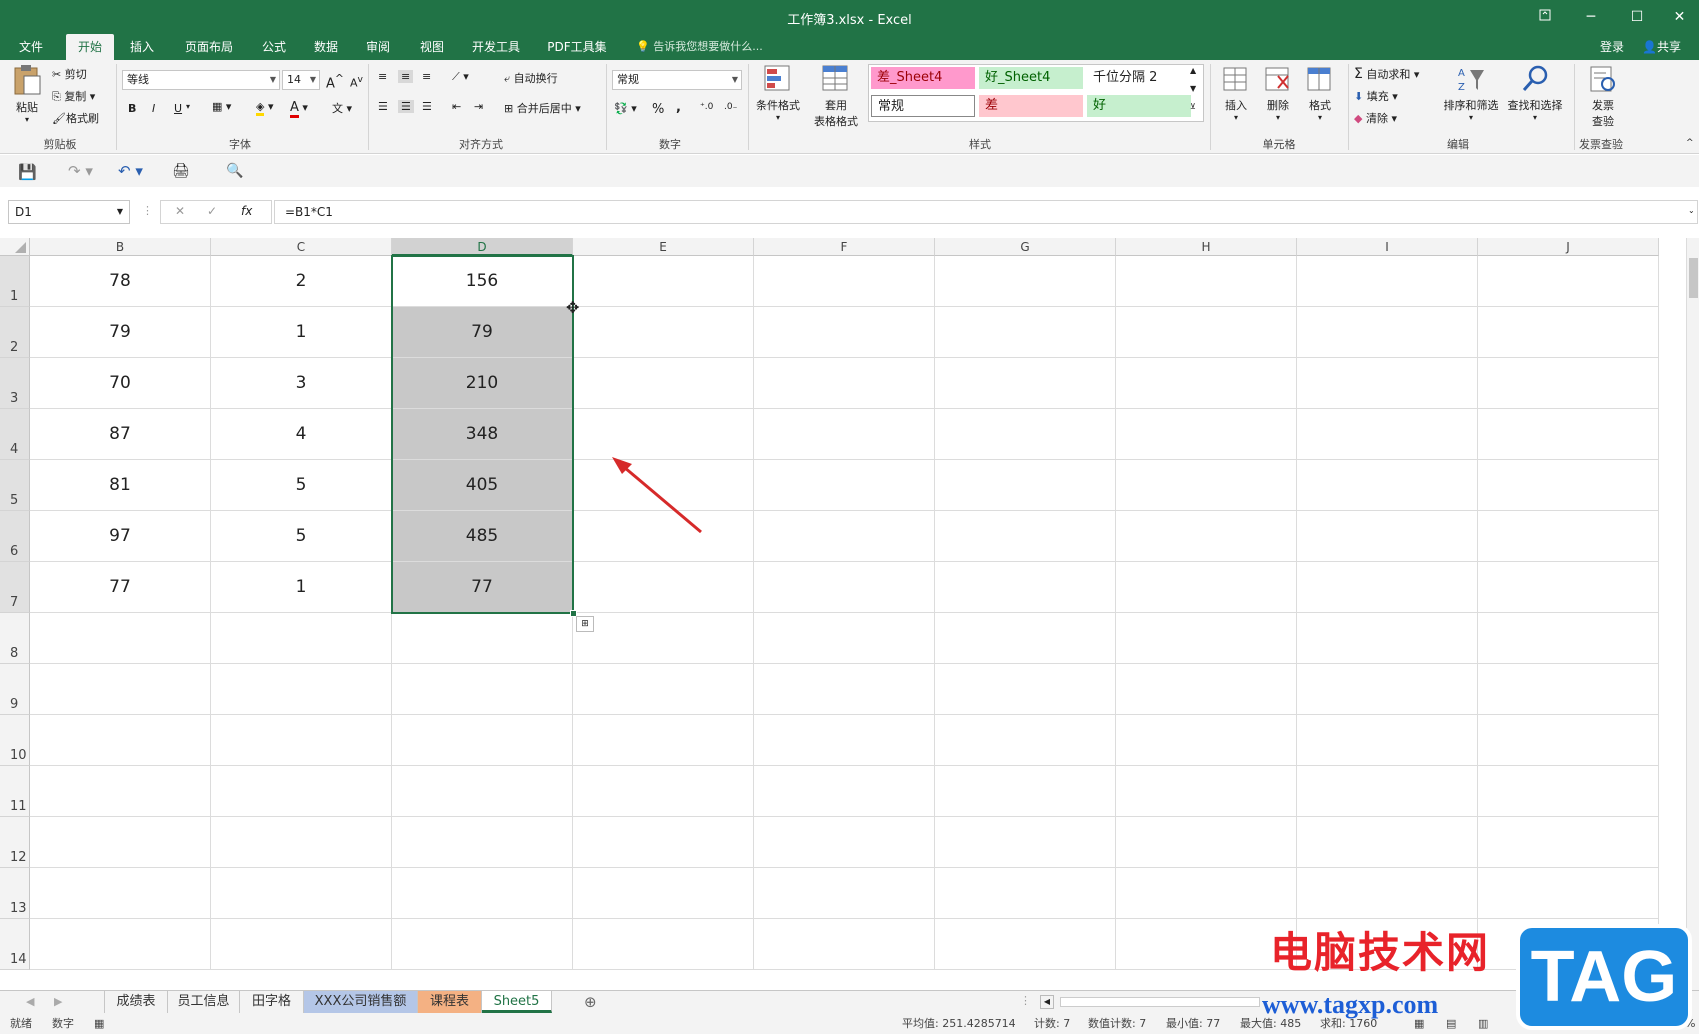  I want to click on sheet-tab-employees: 员工信息, so click(204, 1002).